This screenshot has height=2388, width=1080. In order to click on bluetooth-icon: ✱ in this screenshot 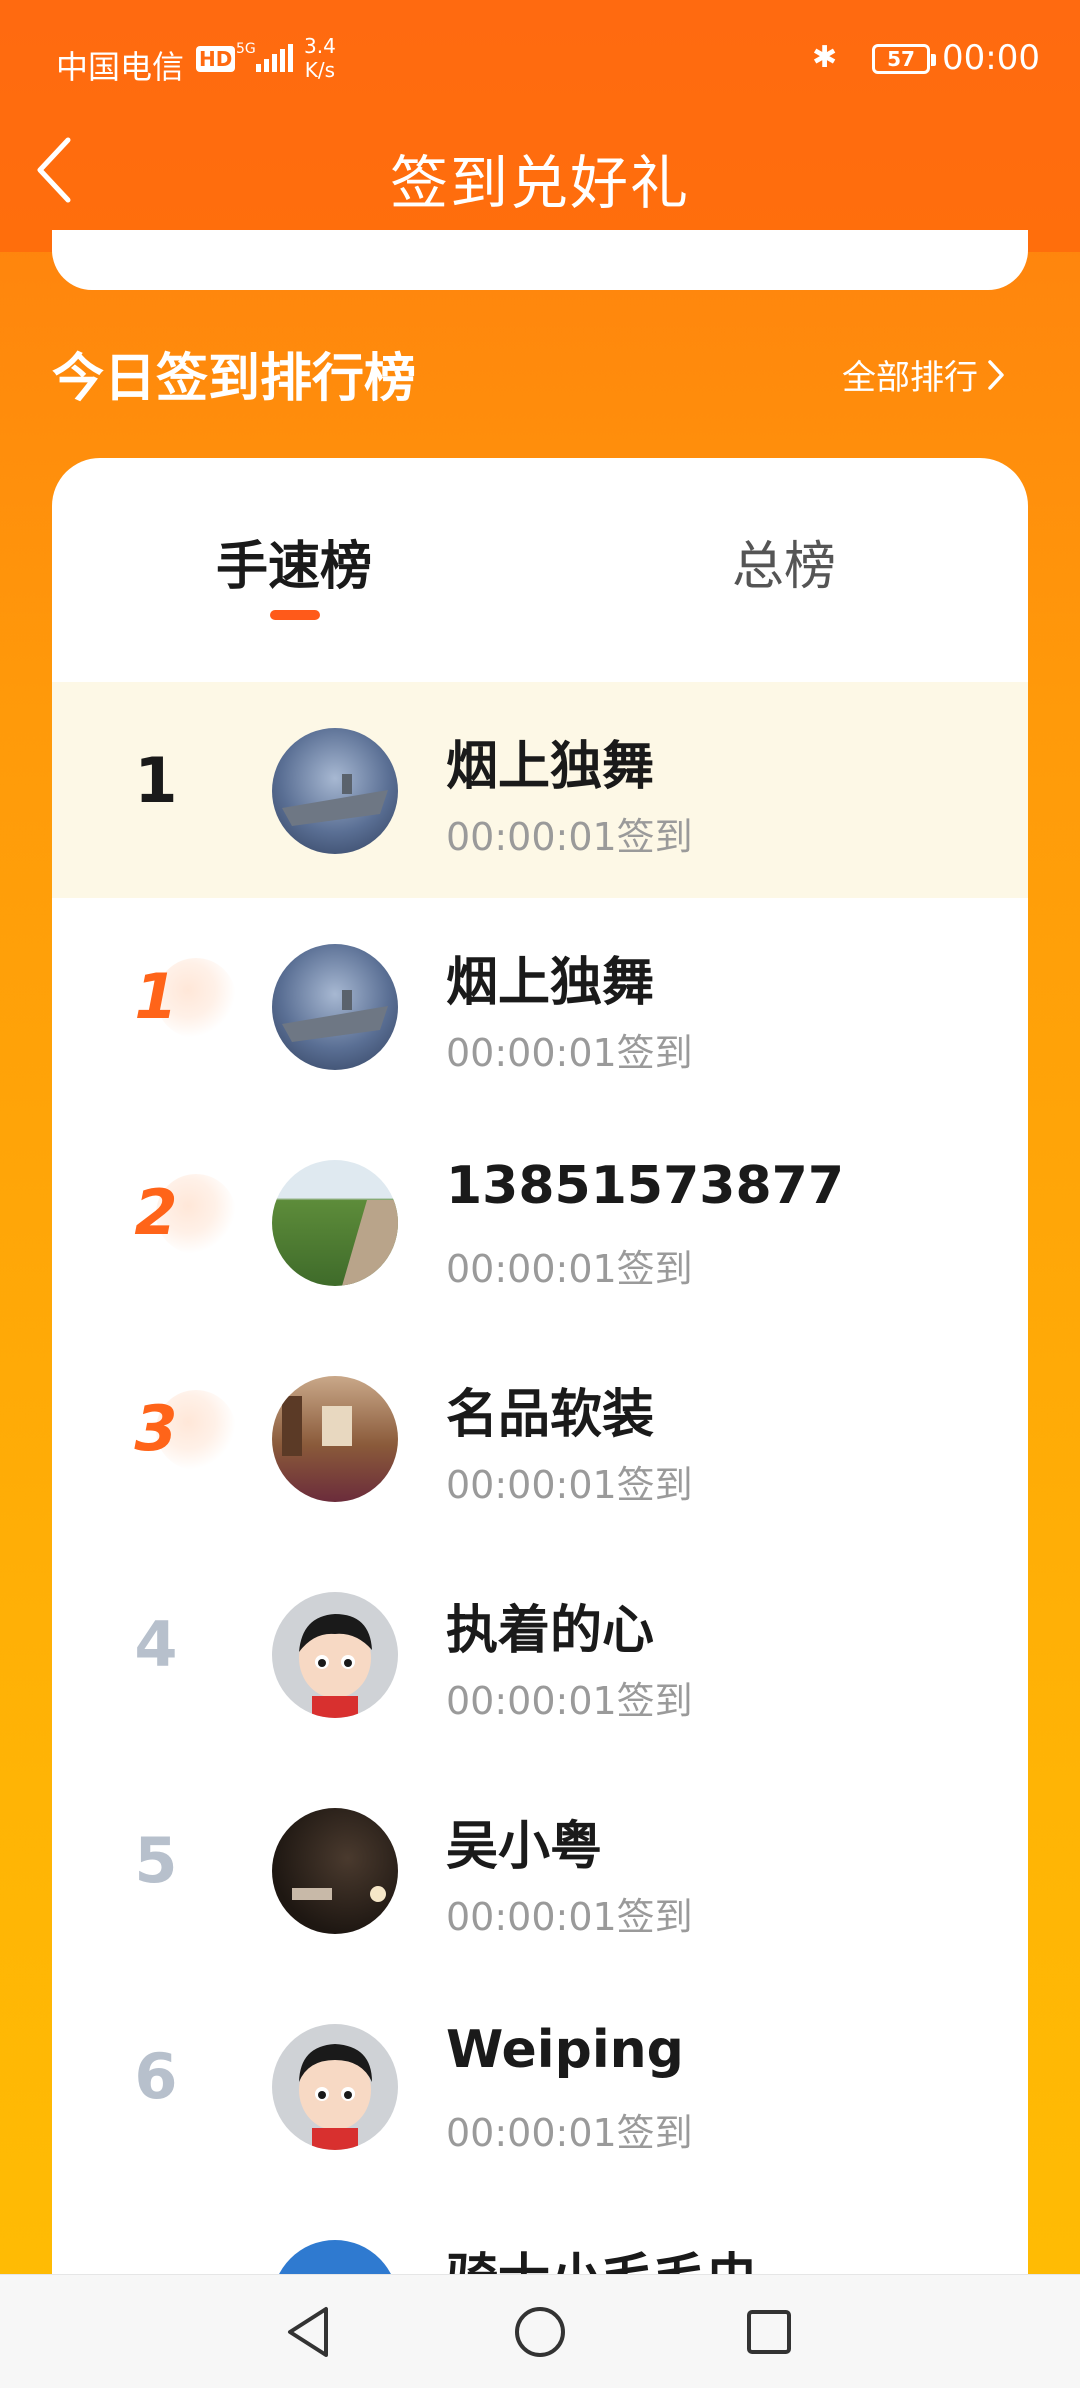, I will do `click(825, 57)`.